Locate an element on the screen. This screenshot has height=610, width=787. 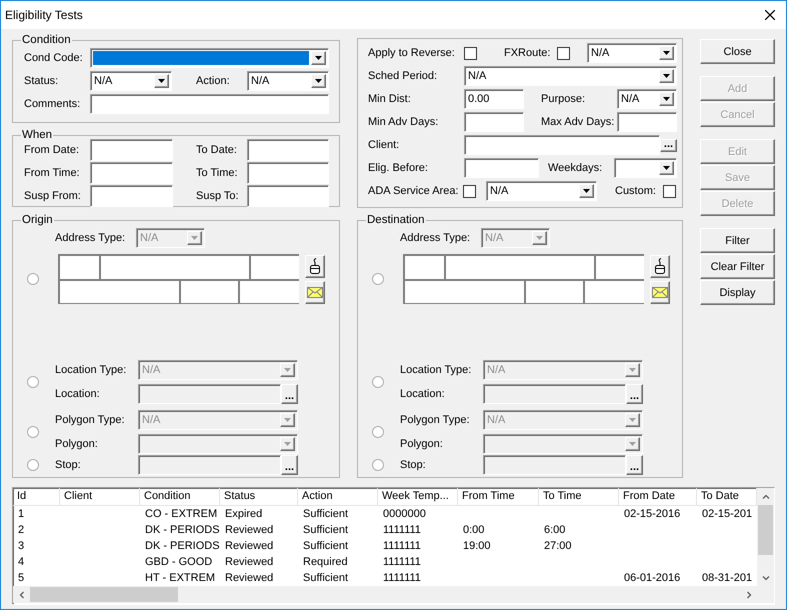
field-label: Min Dist: is located at coordinates (390, 99).